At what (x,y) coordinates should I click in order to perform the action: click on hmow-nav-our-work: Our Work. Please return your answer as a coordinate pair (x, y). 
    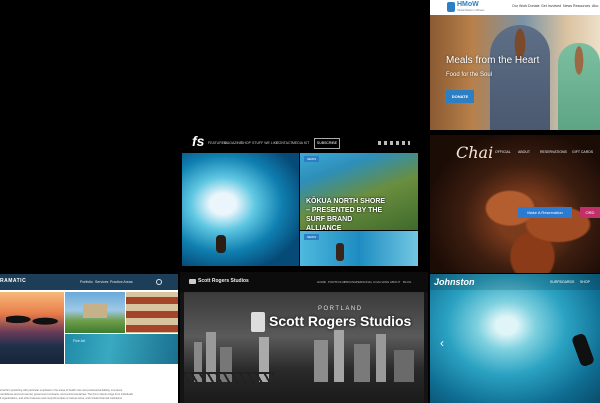
    Looking at the image, I should click on (519, 6).